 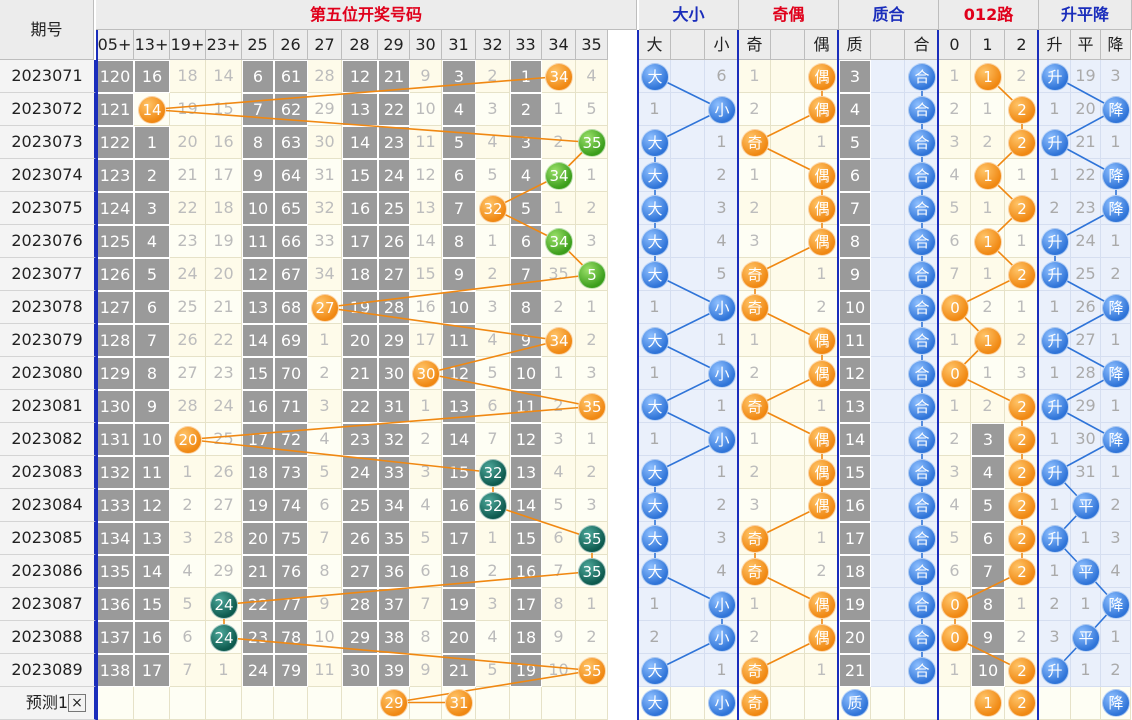 I want to click on number-cell: 36, so click(x=394, y=571).